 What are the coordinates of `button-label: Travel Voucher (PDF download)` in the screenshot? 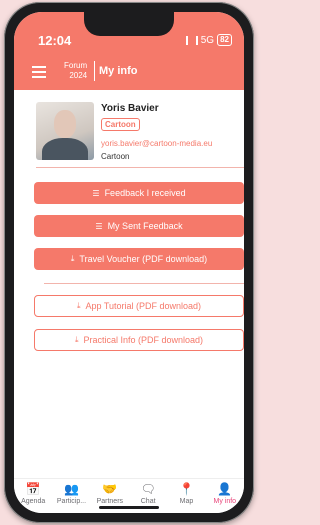 It's located at (143, 259).